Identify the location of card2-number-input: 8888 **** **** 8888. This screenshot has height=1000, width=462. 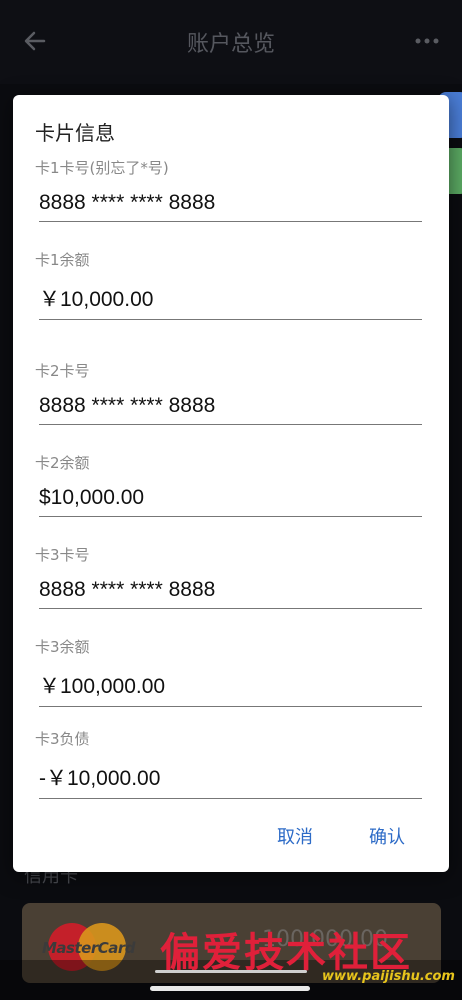
(230, 409).